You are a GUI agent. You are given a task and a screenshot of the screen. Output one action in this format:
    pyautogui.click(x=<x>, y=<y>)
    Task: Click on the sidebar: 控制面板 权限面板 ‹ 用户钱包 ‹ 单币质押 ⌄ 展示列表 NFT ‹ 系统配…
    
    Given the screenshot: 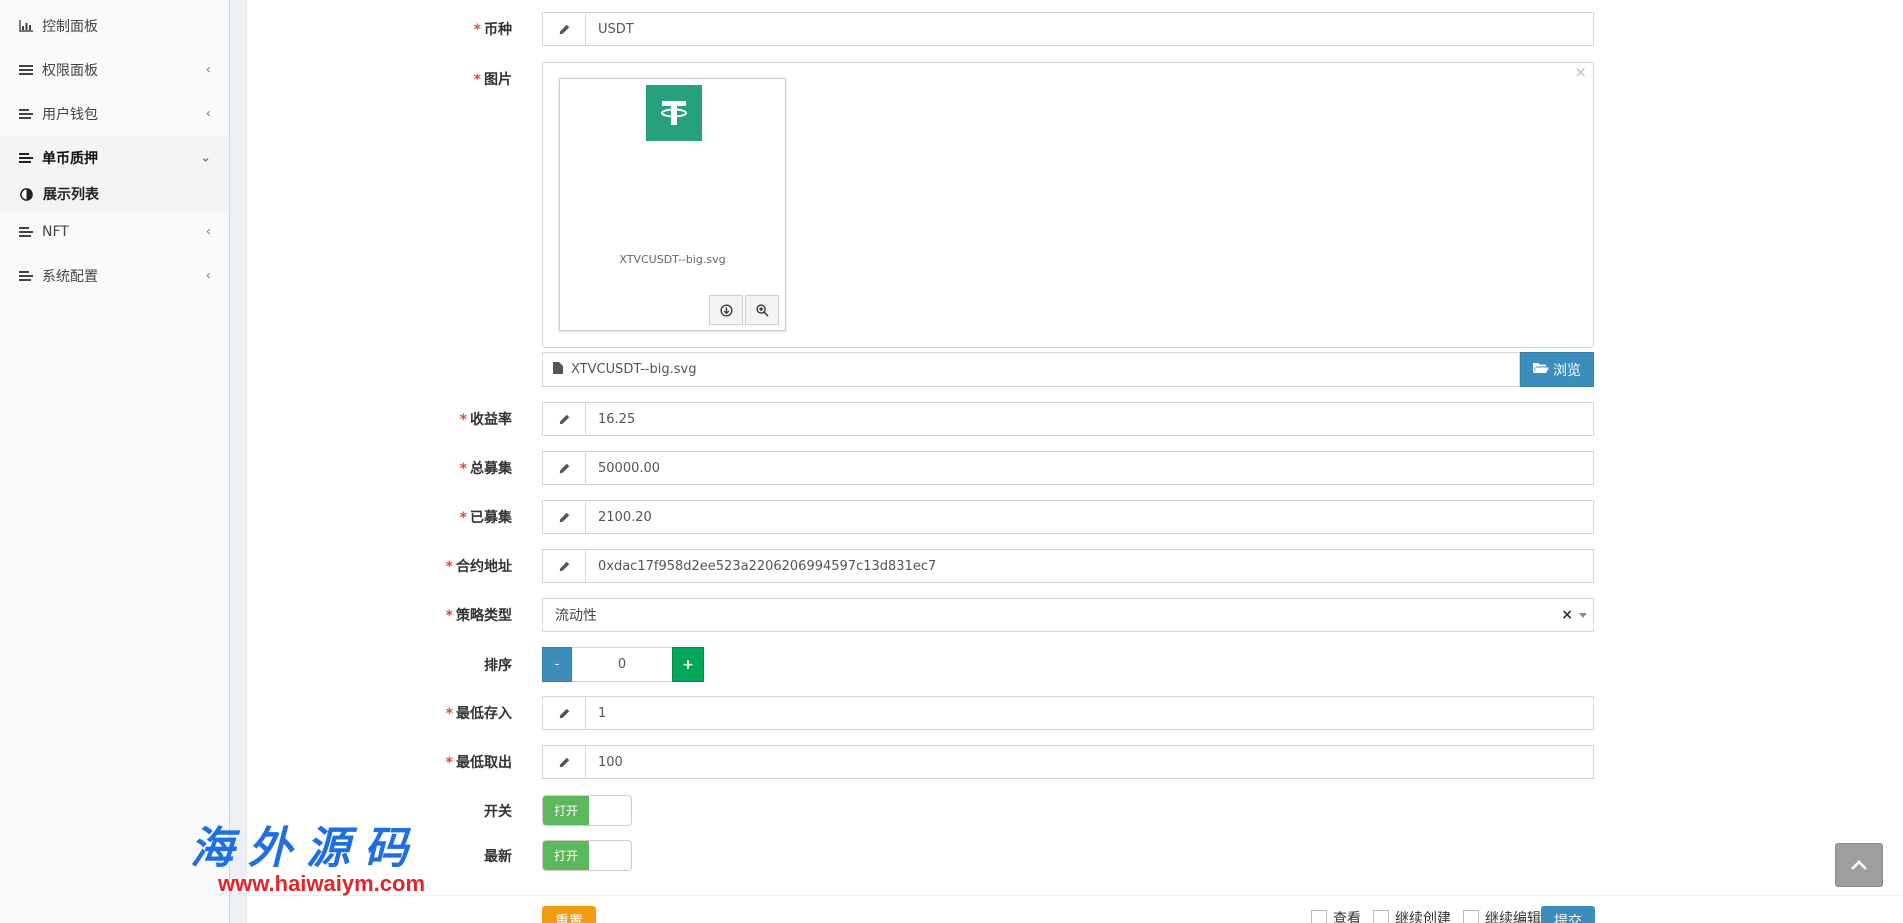 What is the action you would take?
    pyautogui.click(x=115, y=461)
    